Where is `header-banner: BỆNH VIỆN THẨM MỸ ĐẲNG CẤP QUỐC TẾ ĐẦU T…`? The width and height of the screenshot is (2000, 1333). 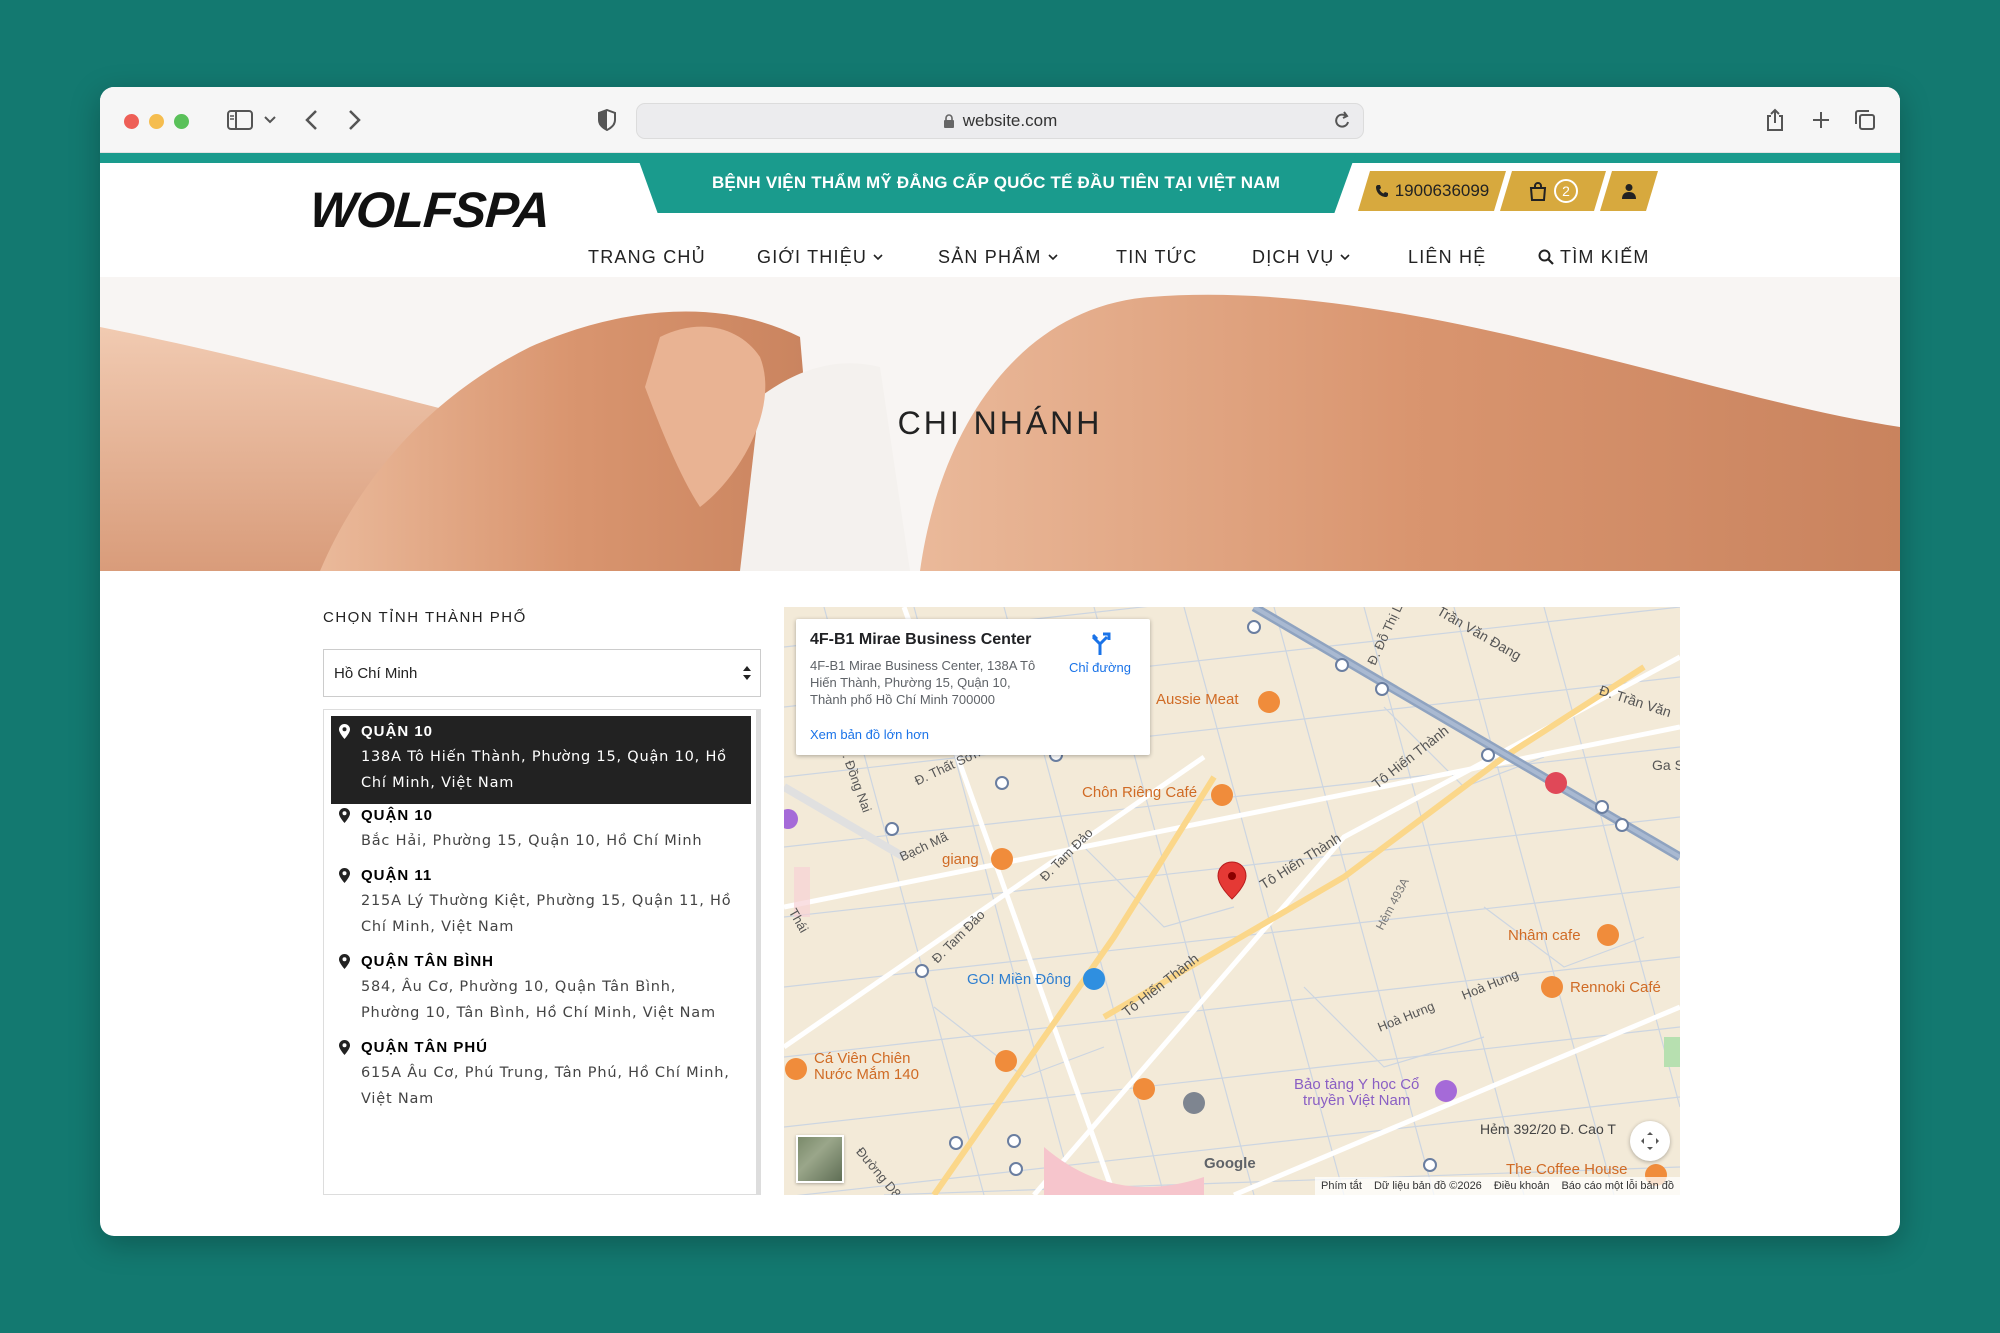
header-banner: BỆNH VIỆN THẨM MỸ ĐẲNG CẤP QUỐC TẾ ĐẦU T… is located at coordinates (996, 183).